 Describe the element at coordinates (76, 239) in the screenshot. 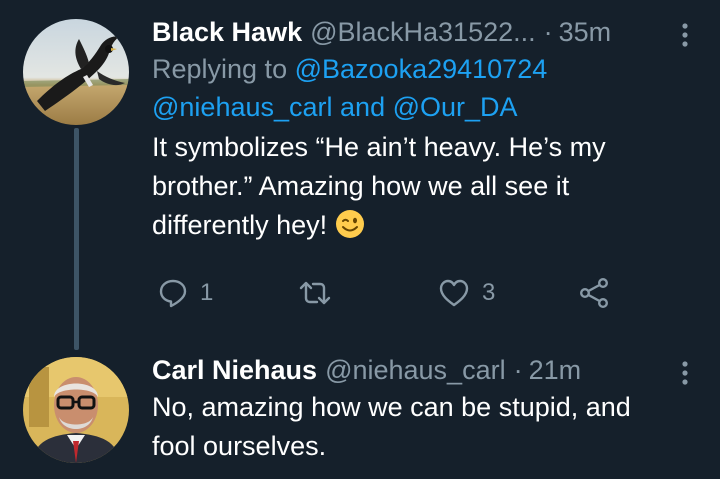

I see `thread-connector-line` at that location.